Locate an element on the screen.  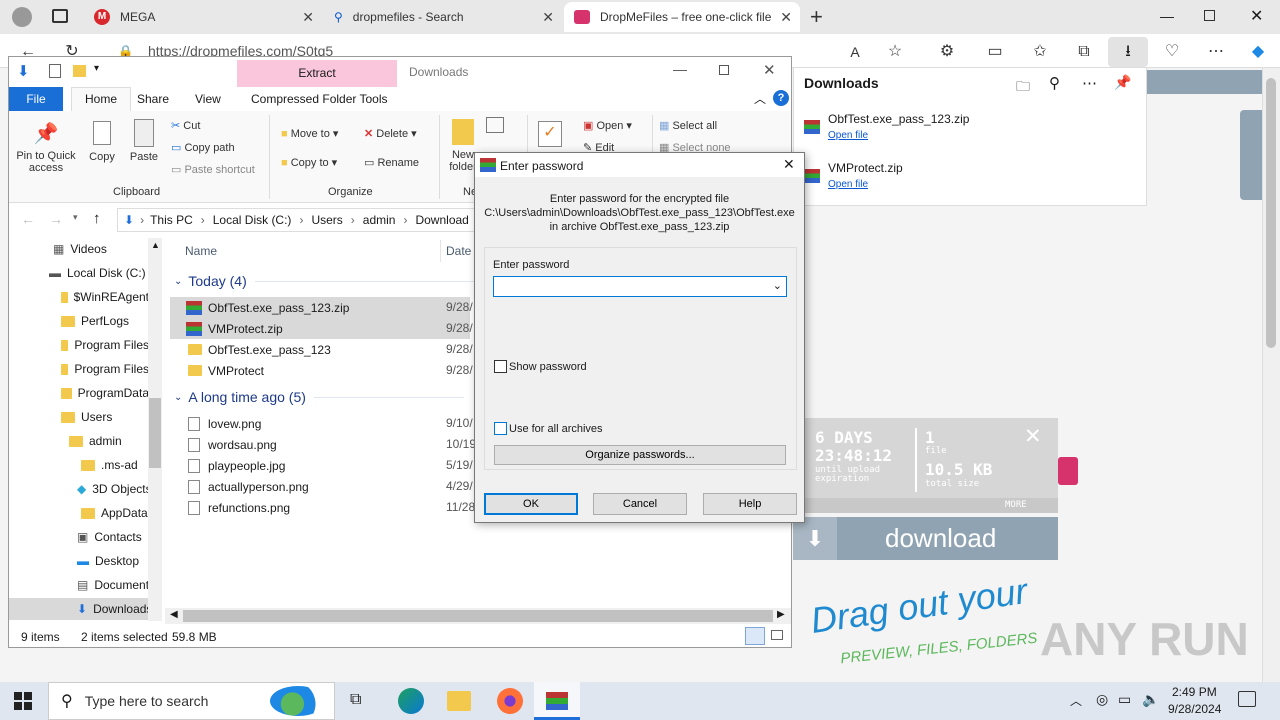
customize-qat-icon: ▾ is located at coordinates (96, 68).